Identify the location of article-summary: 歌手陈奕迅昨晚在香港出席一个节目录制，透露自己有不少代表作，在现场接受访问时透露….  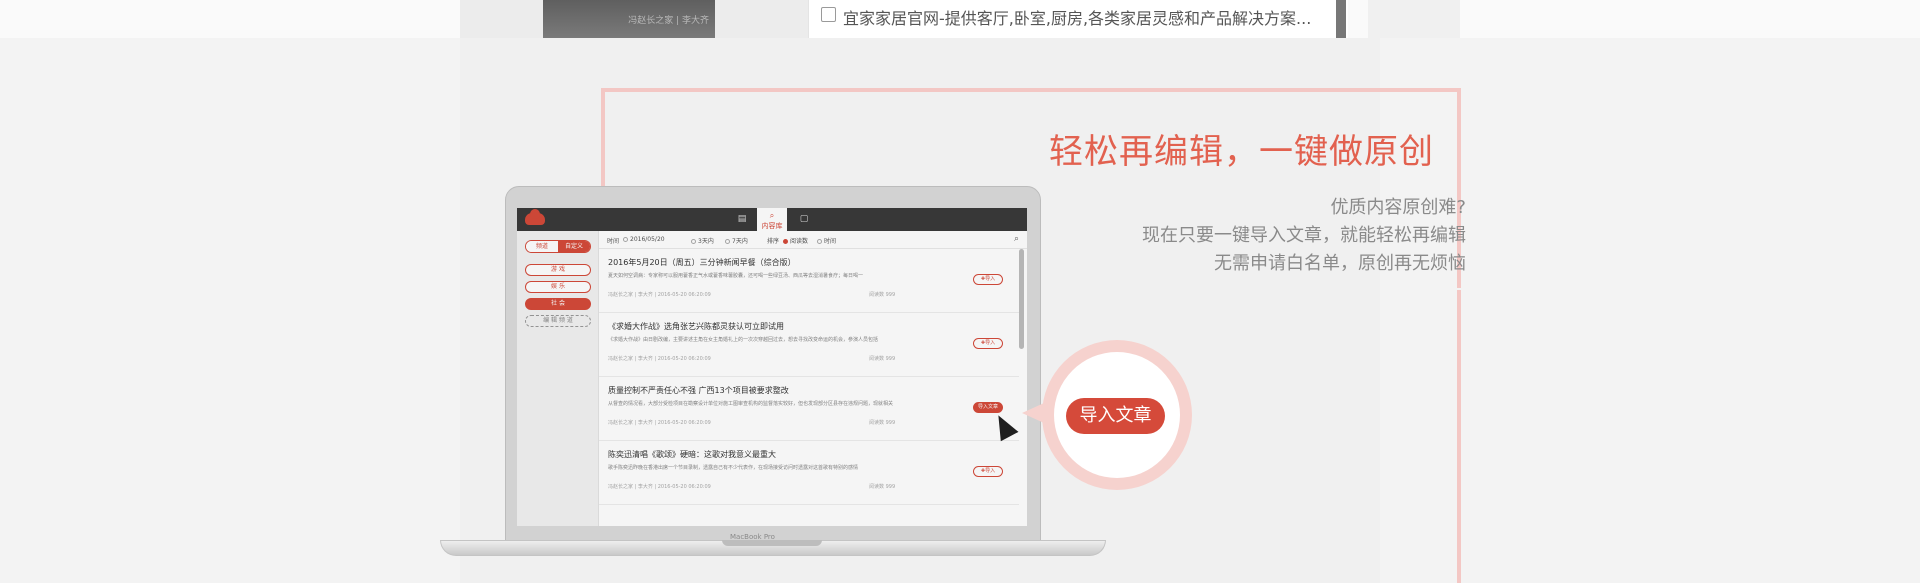
(733, 468).